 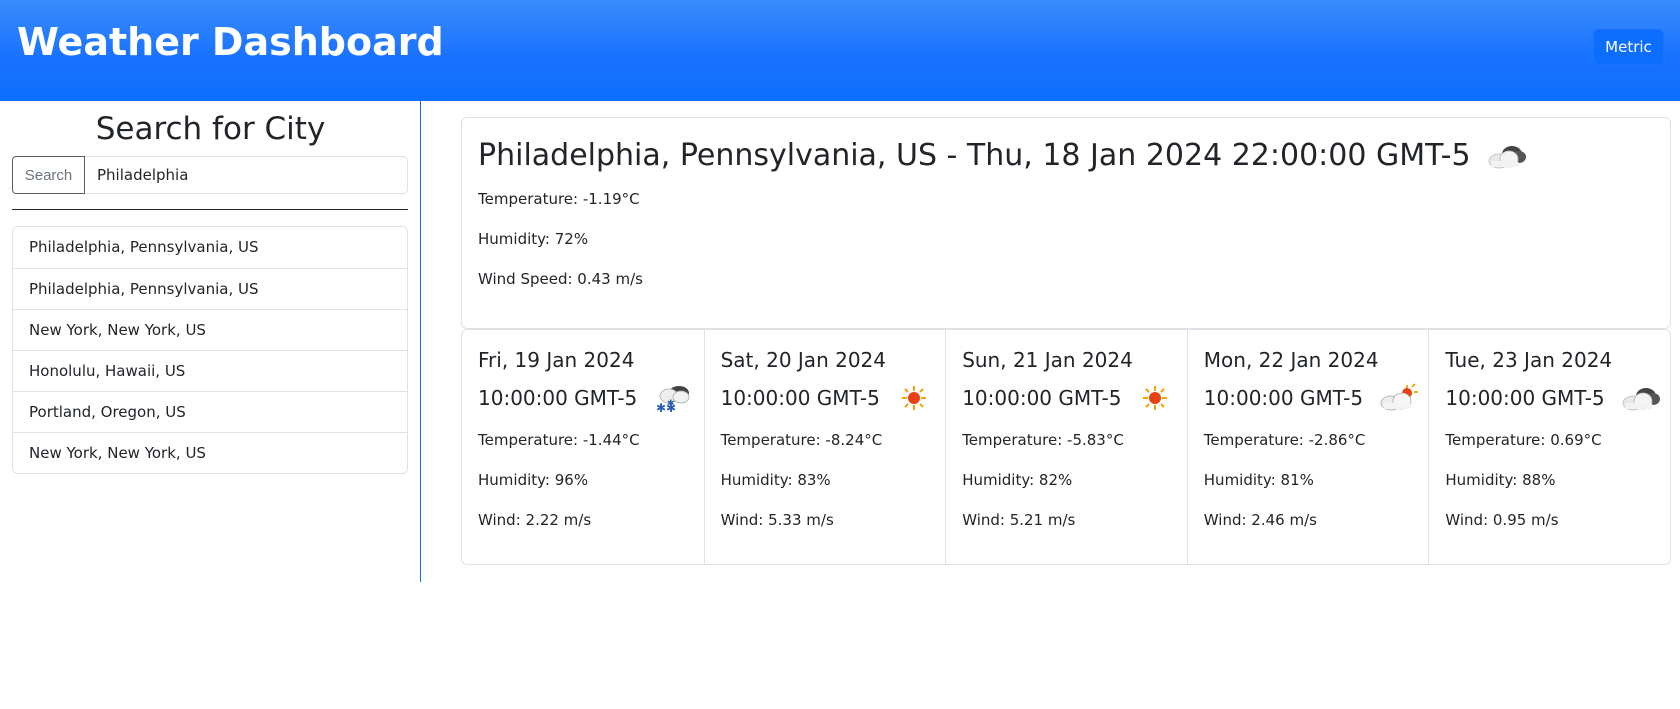 What do you see at coordinates (1258, 480) in the screenshot?
I see `forecast-humidity: Humidity: 81%` at bounding box center [1258, 480].